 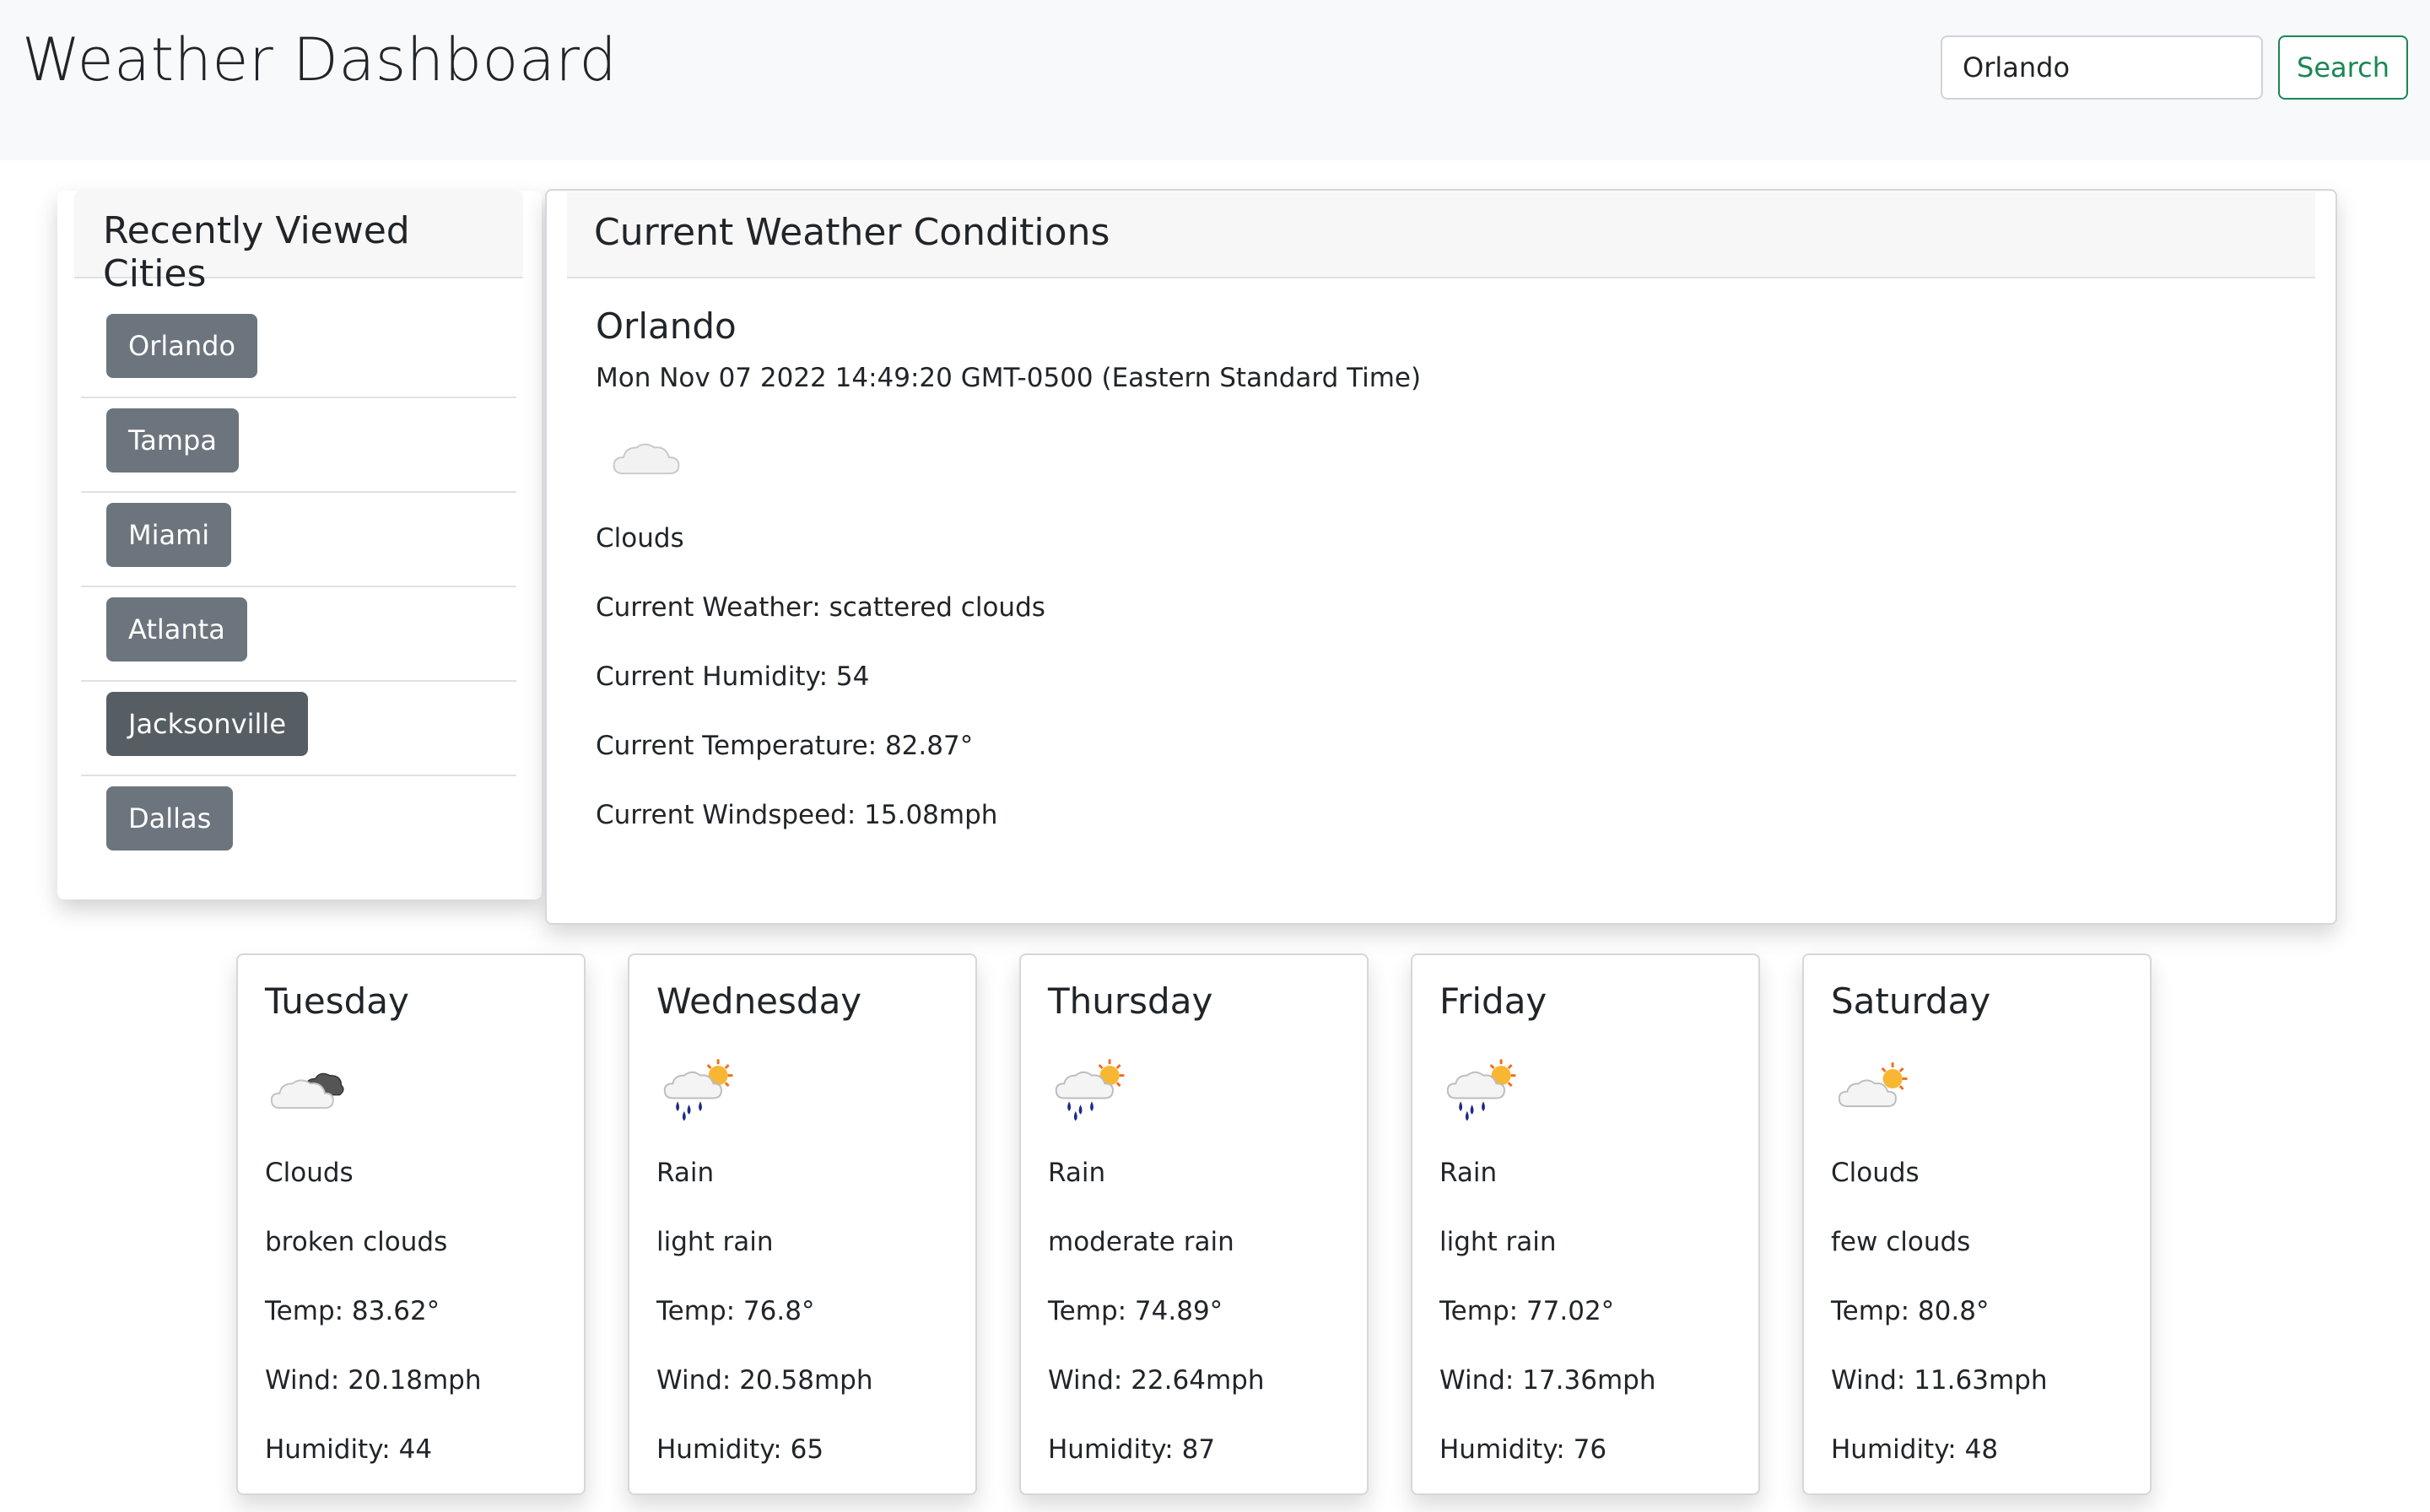 What do you see at coordinates (298, 445) in the screenshot?
I see `list-item: Tampa` at bounding box center [298, 445].